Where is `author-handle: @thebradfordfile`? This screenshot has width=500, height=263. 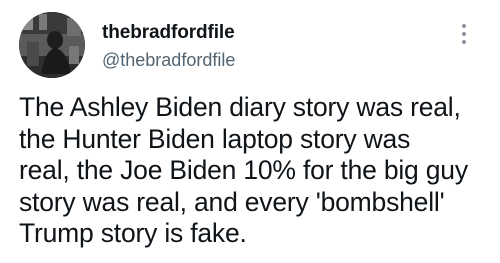 author-handle: @thebradfordfile is located at coordinates (168, 60).